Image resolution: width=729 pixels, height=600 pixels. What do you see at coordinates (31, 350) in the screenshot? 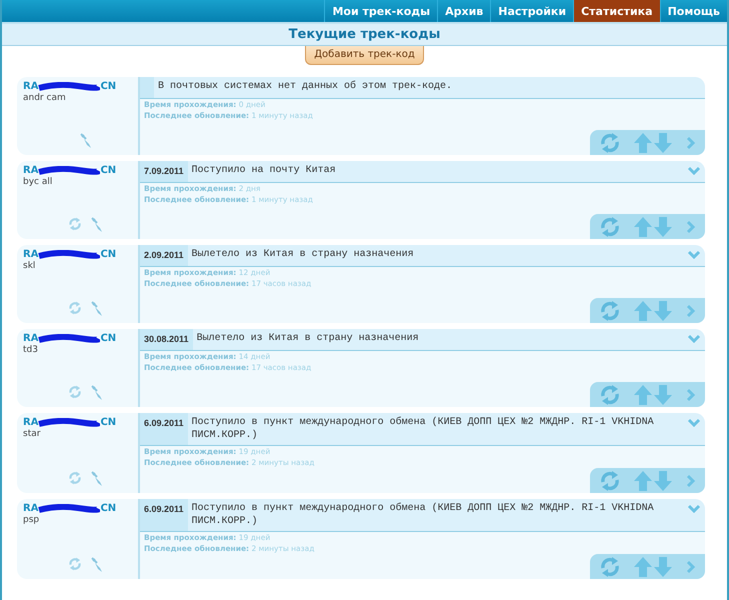
I see `track-name: td3` at bounding box center [31, 350].